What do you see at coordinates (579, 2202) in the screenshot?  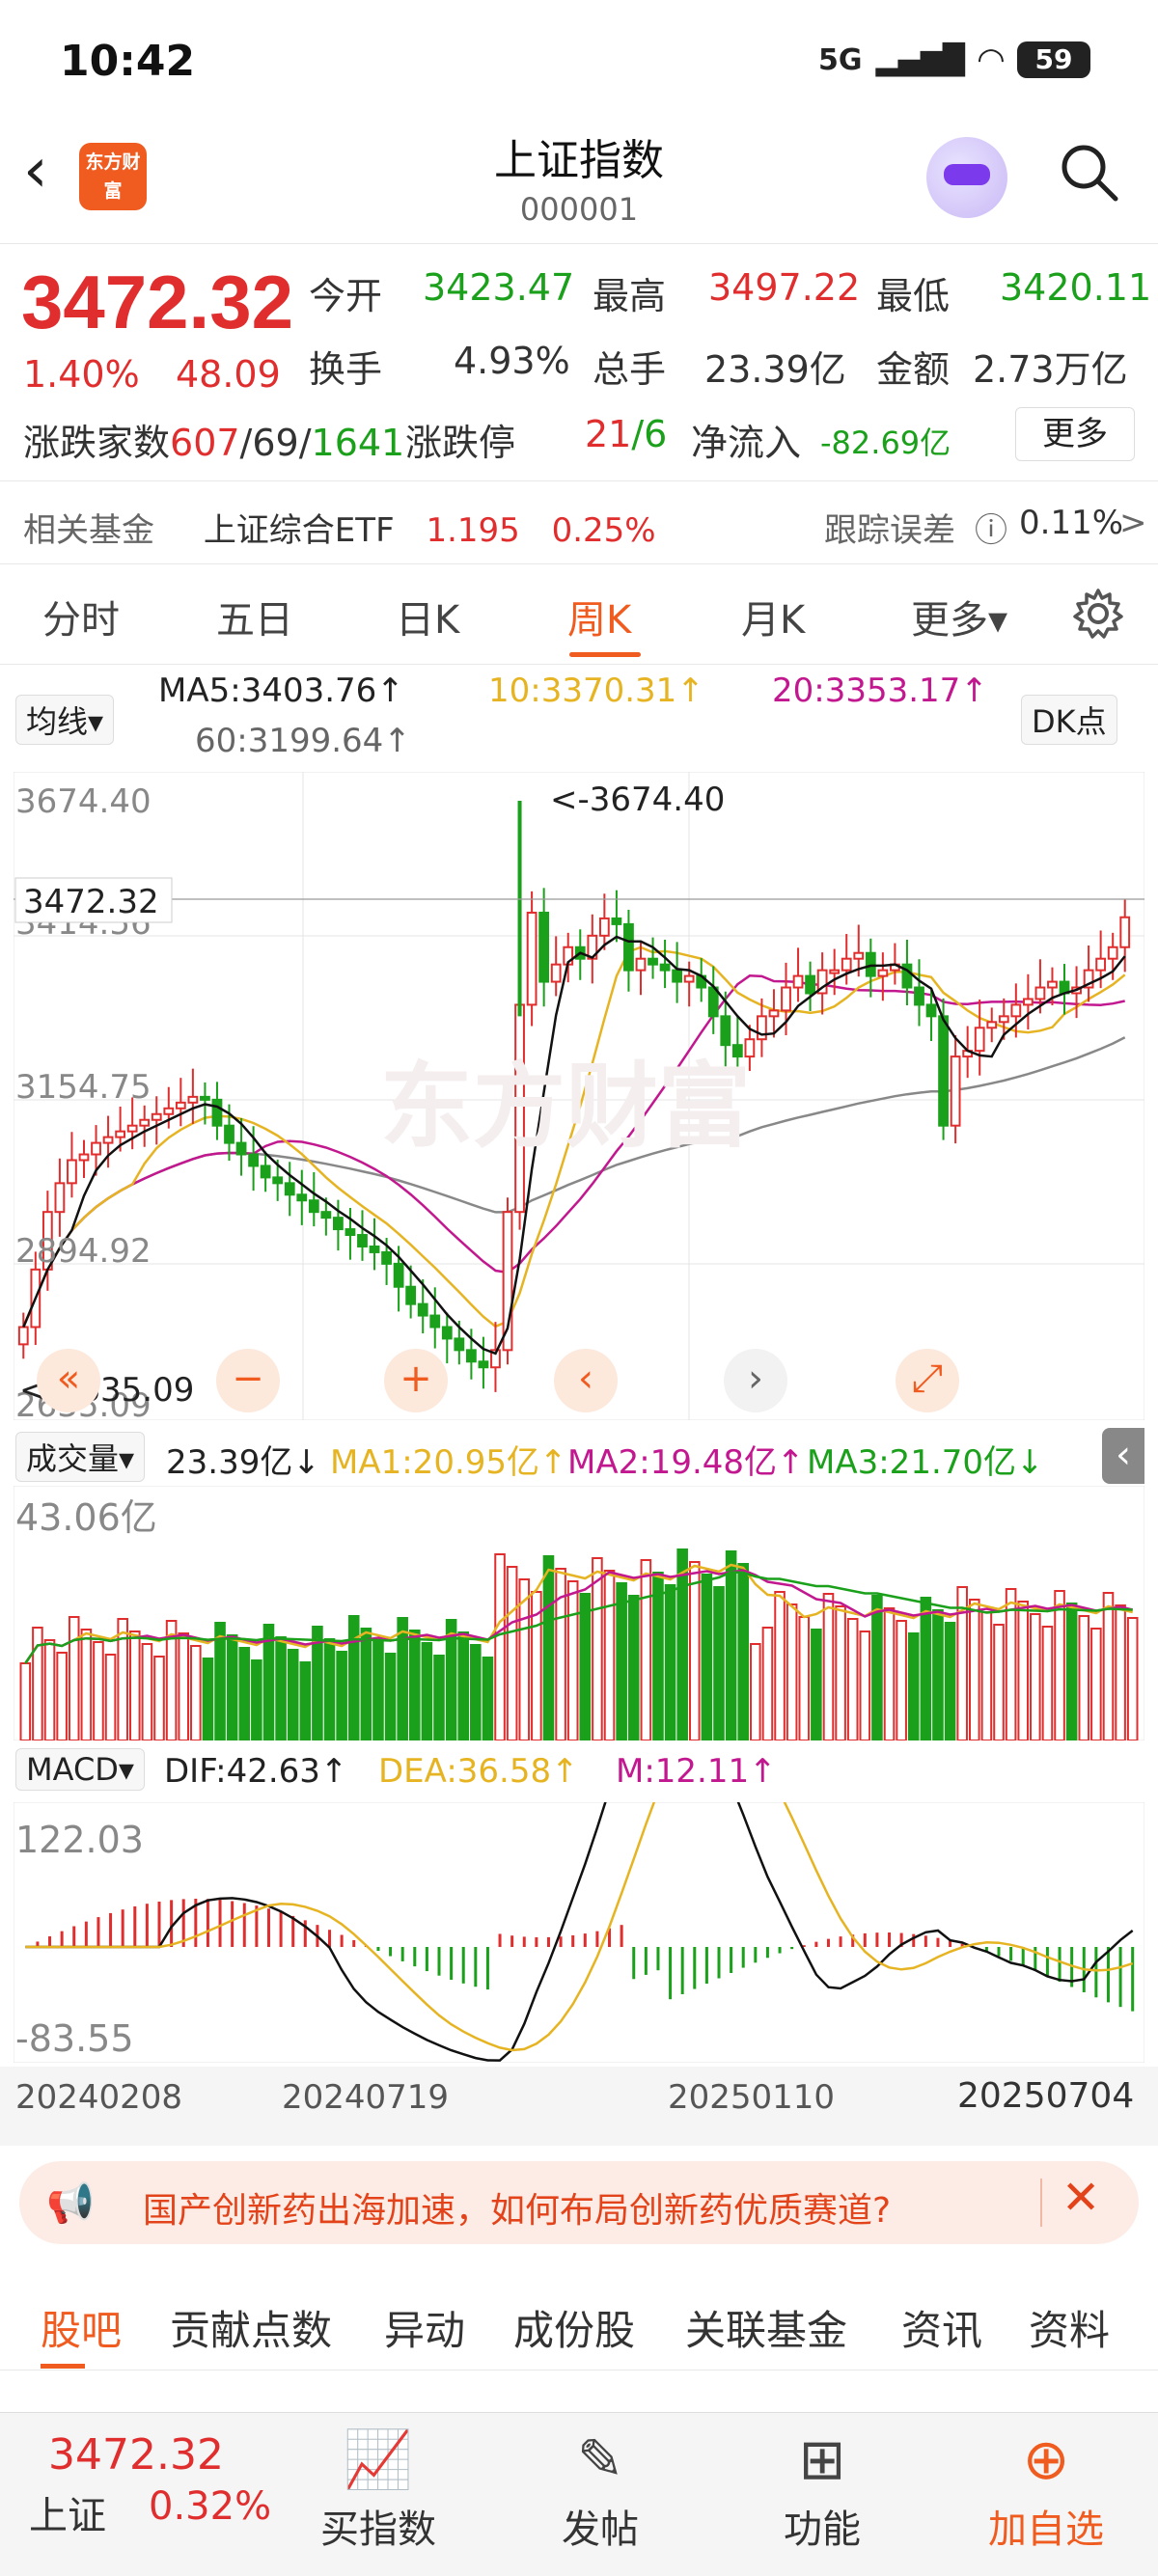 I see `promo-banner: 📢 国产创新药出海加速，如何布局创新药优质赛道? ✕` at bounding box center [579, 2202].